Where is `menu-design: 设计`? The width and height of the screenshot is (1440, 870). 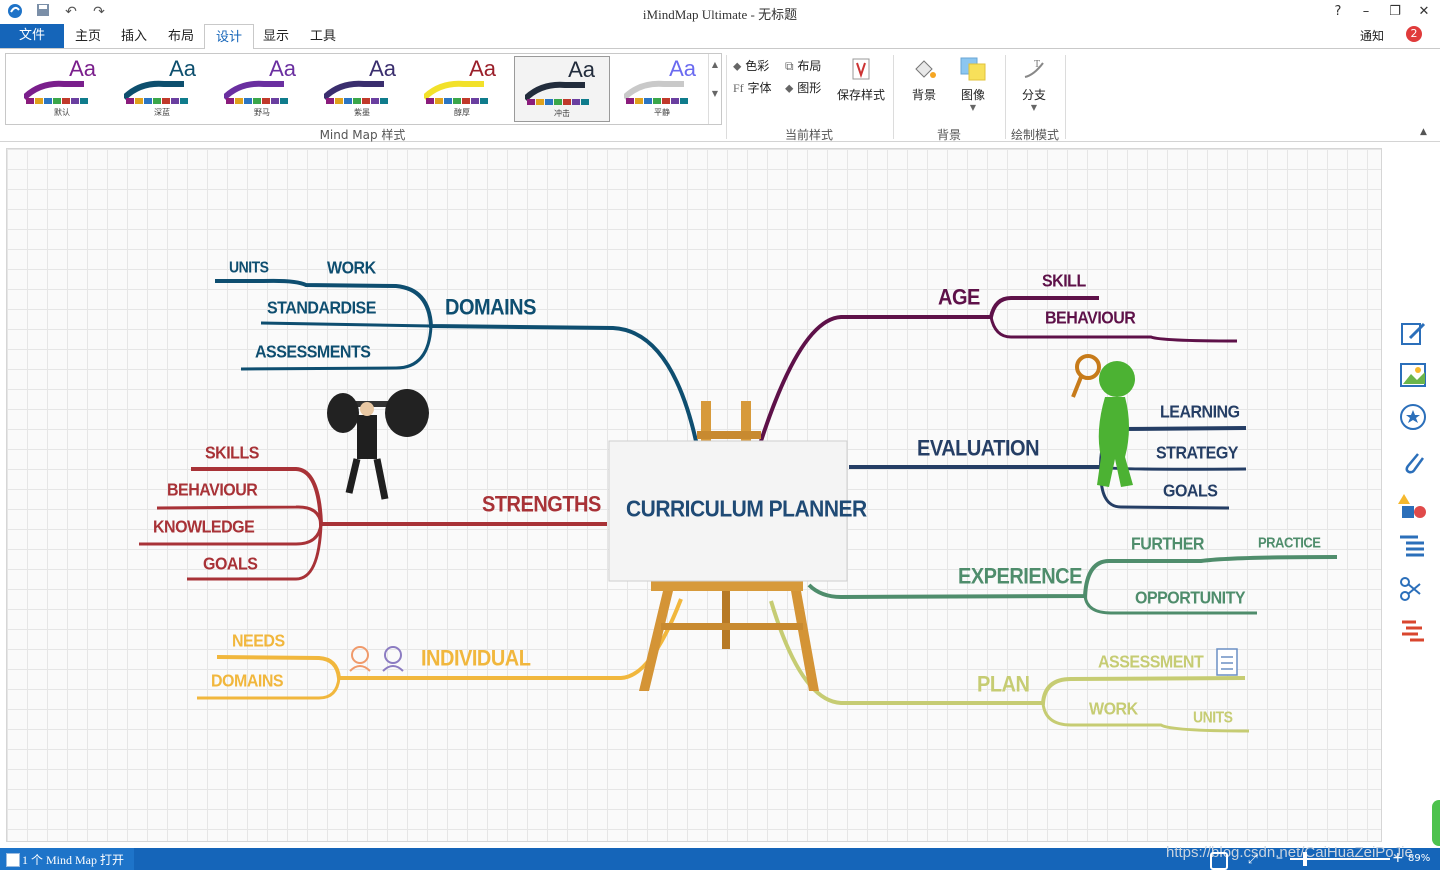
menu-design: 设计 is located at coordinates (229, 37).